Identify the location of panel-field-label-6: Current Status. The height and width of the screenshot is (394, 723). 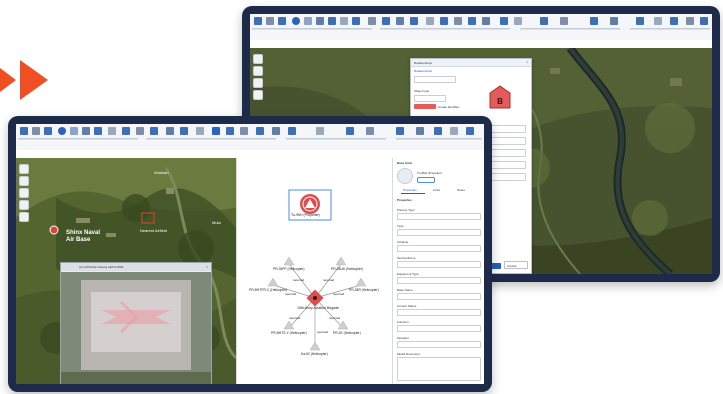
(407, 306).